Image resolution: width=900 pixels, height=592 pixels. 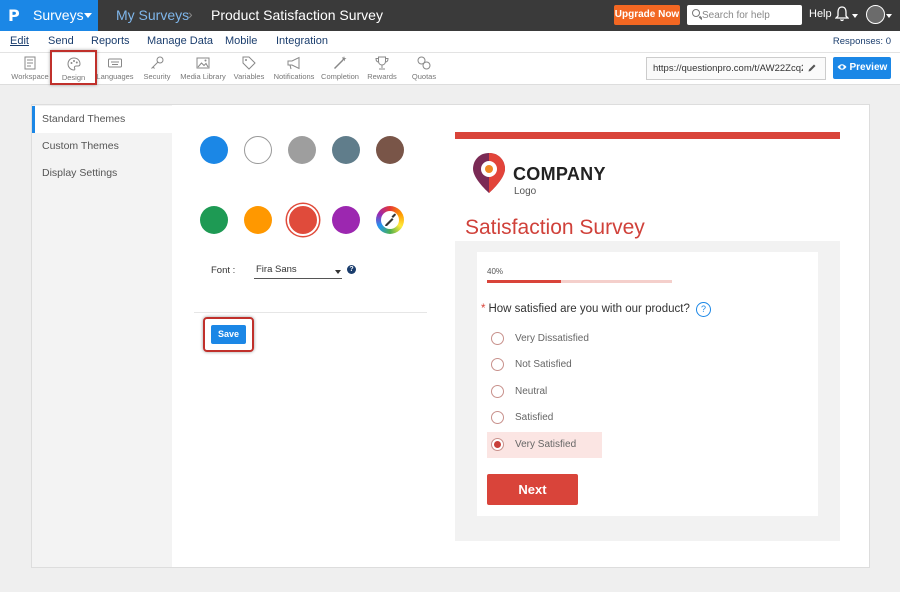 I want to click on tool-variables: Variables, so click(x=249, y=69).